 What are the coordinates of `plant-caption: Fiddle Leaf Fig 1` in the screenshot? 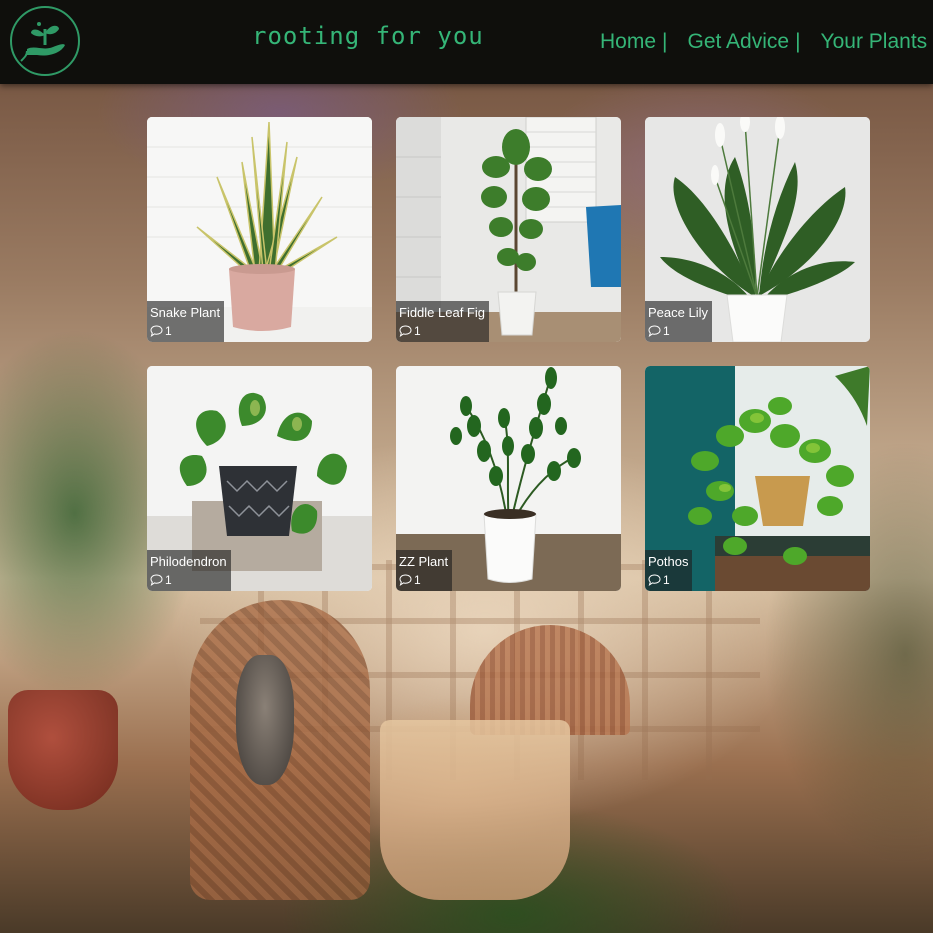 It's located at (442, 321).